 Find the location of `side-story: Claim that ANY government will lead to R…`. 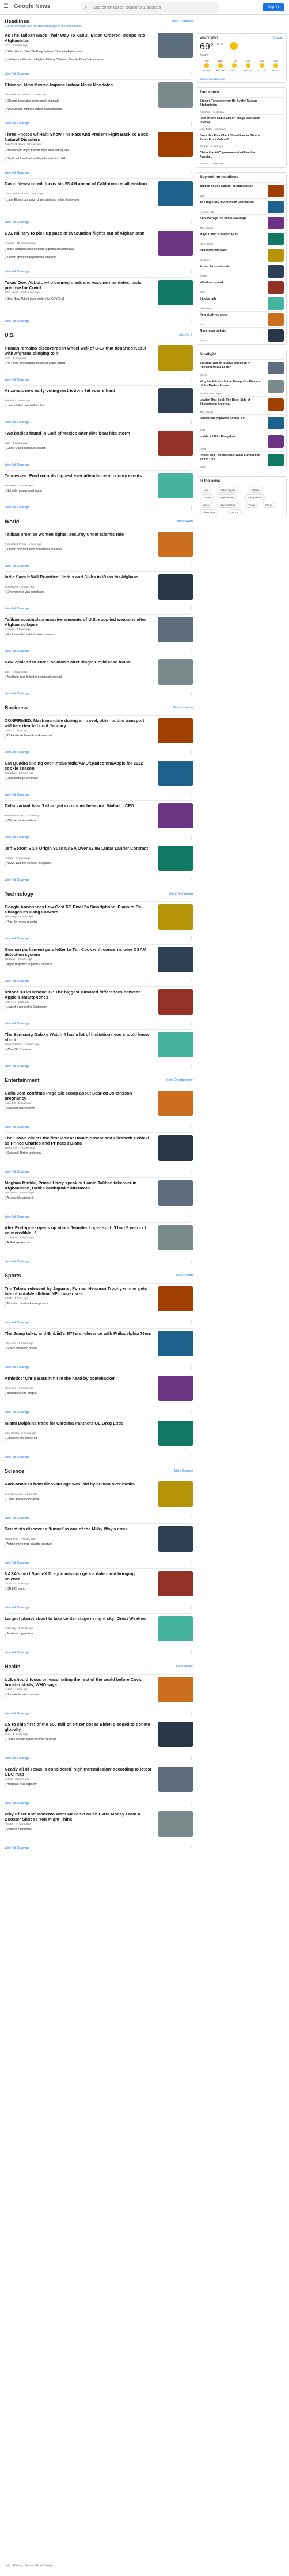

side-story: Claim that ANY government will lead to R… is located at coordinates (242, 157).